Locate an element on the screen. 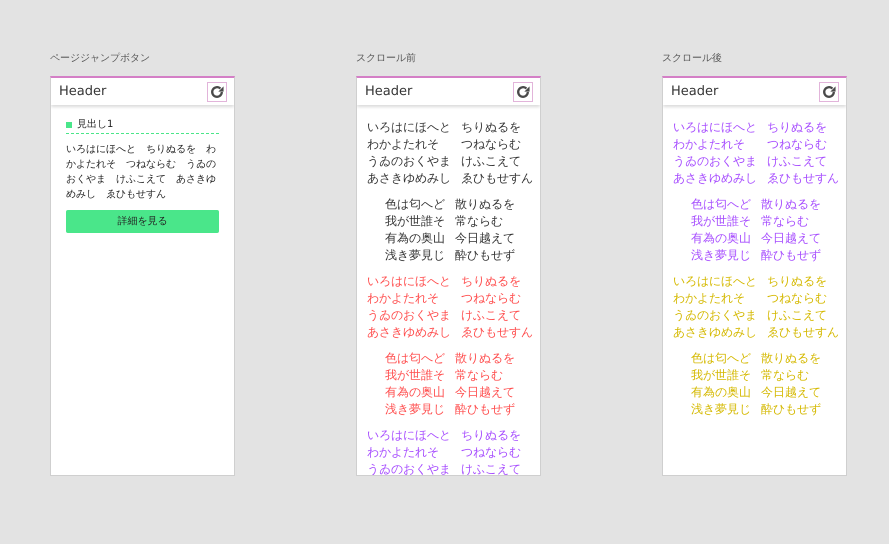  square-icon is located at coordinates (69, 125).